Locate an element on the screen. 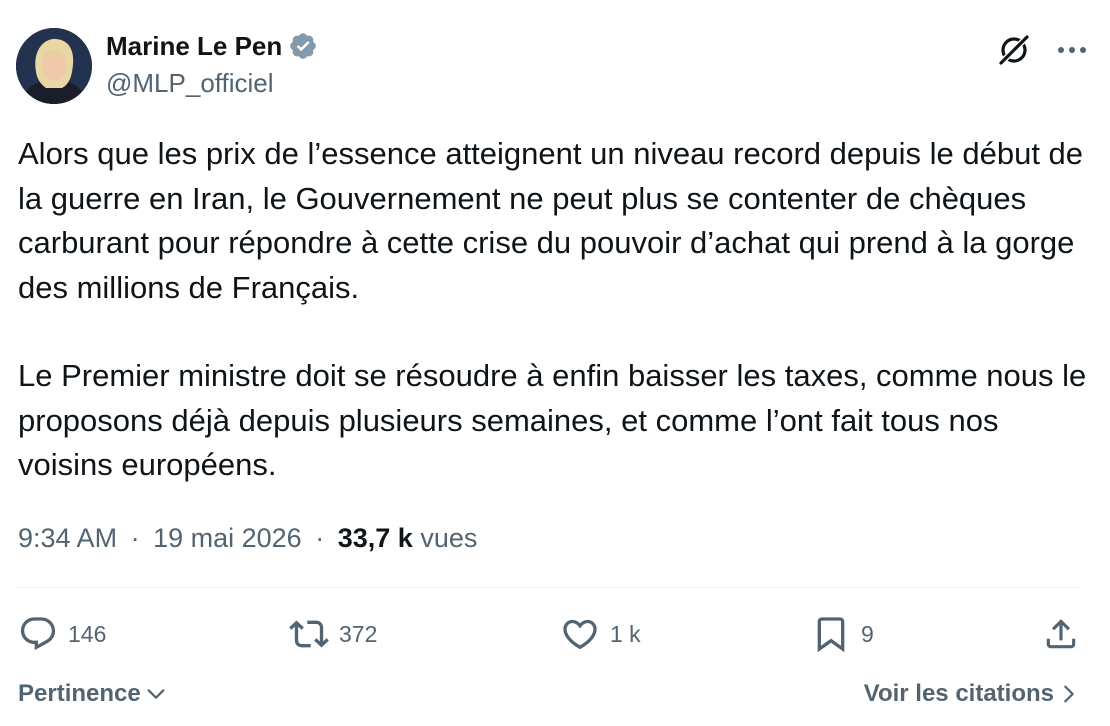 The height and width of the screenshot is (726, 1110). tweet-footer: Pertinence Voir les citations is located at coordinates (549, 694).